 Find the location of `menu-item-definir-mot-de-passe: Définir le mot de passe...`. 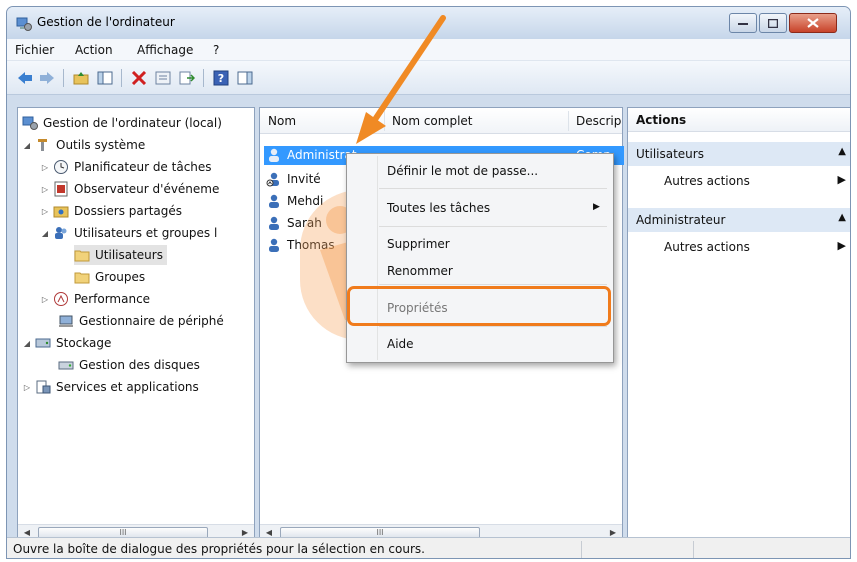

menu-item-definir-mot-de-passe: Définir le mot de passe... is located at coordinates (462, 171).